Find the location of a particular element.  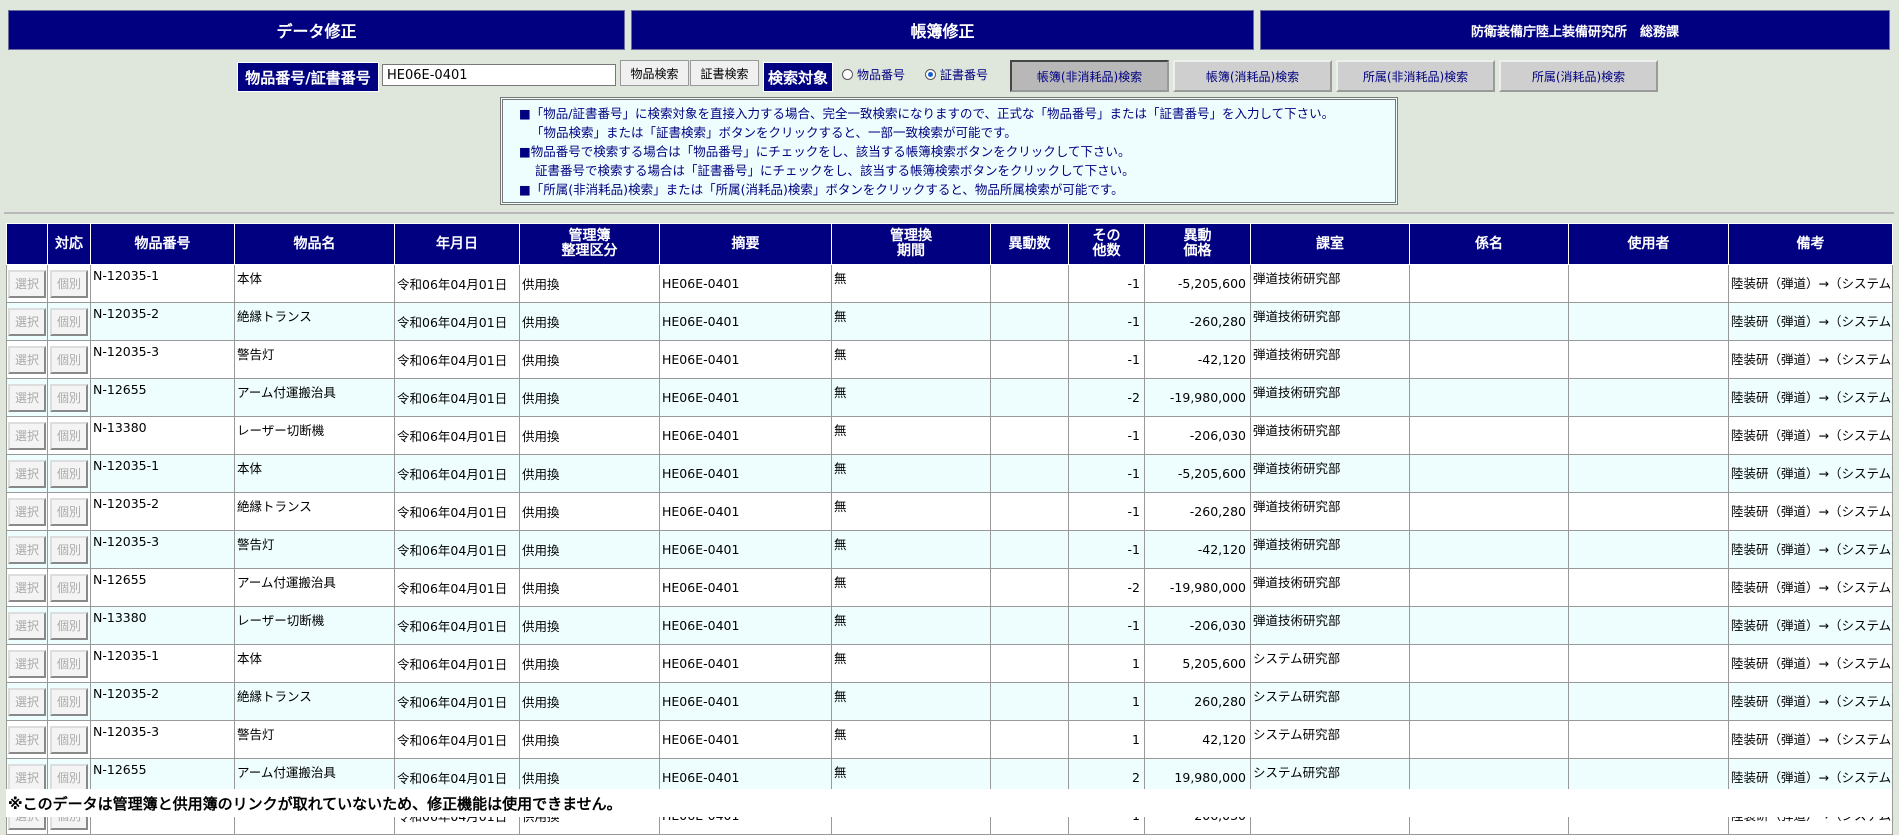

radio-cert-number: 証書番号 is located at coordinates (956, 74).